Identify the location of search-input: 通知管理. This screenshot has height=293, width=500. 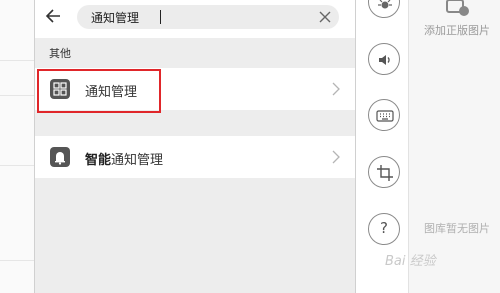
(208, 17).